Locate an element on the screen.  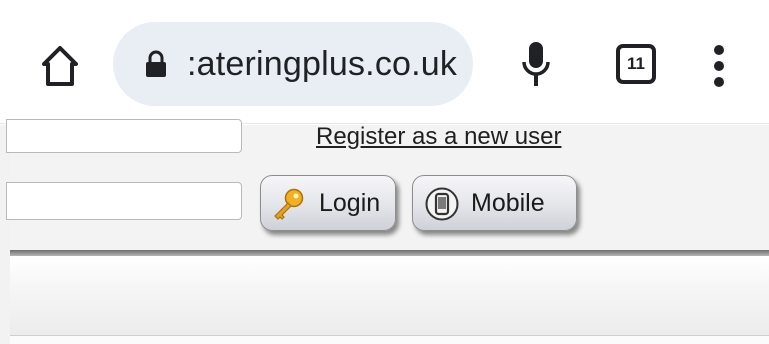
home-button is located at coordinates (60, 66).